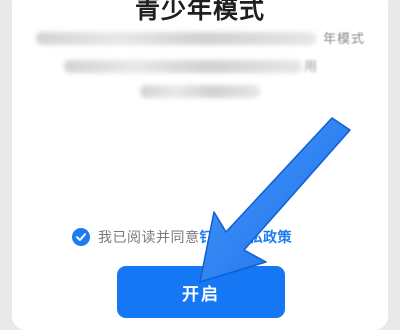 This screenshot has width=400, height=330. What do you see at coordinates (311, 67) in the screenshot?
I see `description-visible-tail-2: 用` at bounding box center [311, 67].